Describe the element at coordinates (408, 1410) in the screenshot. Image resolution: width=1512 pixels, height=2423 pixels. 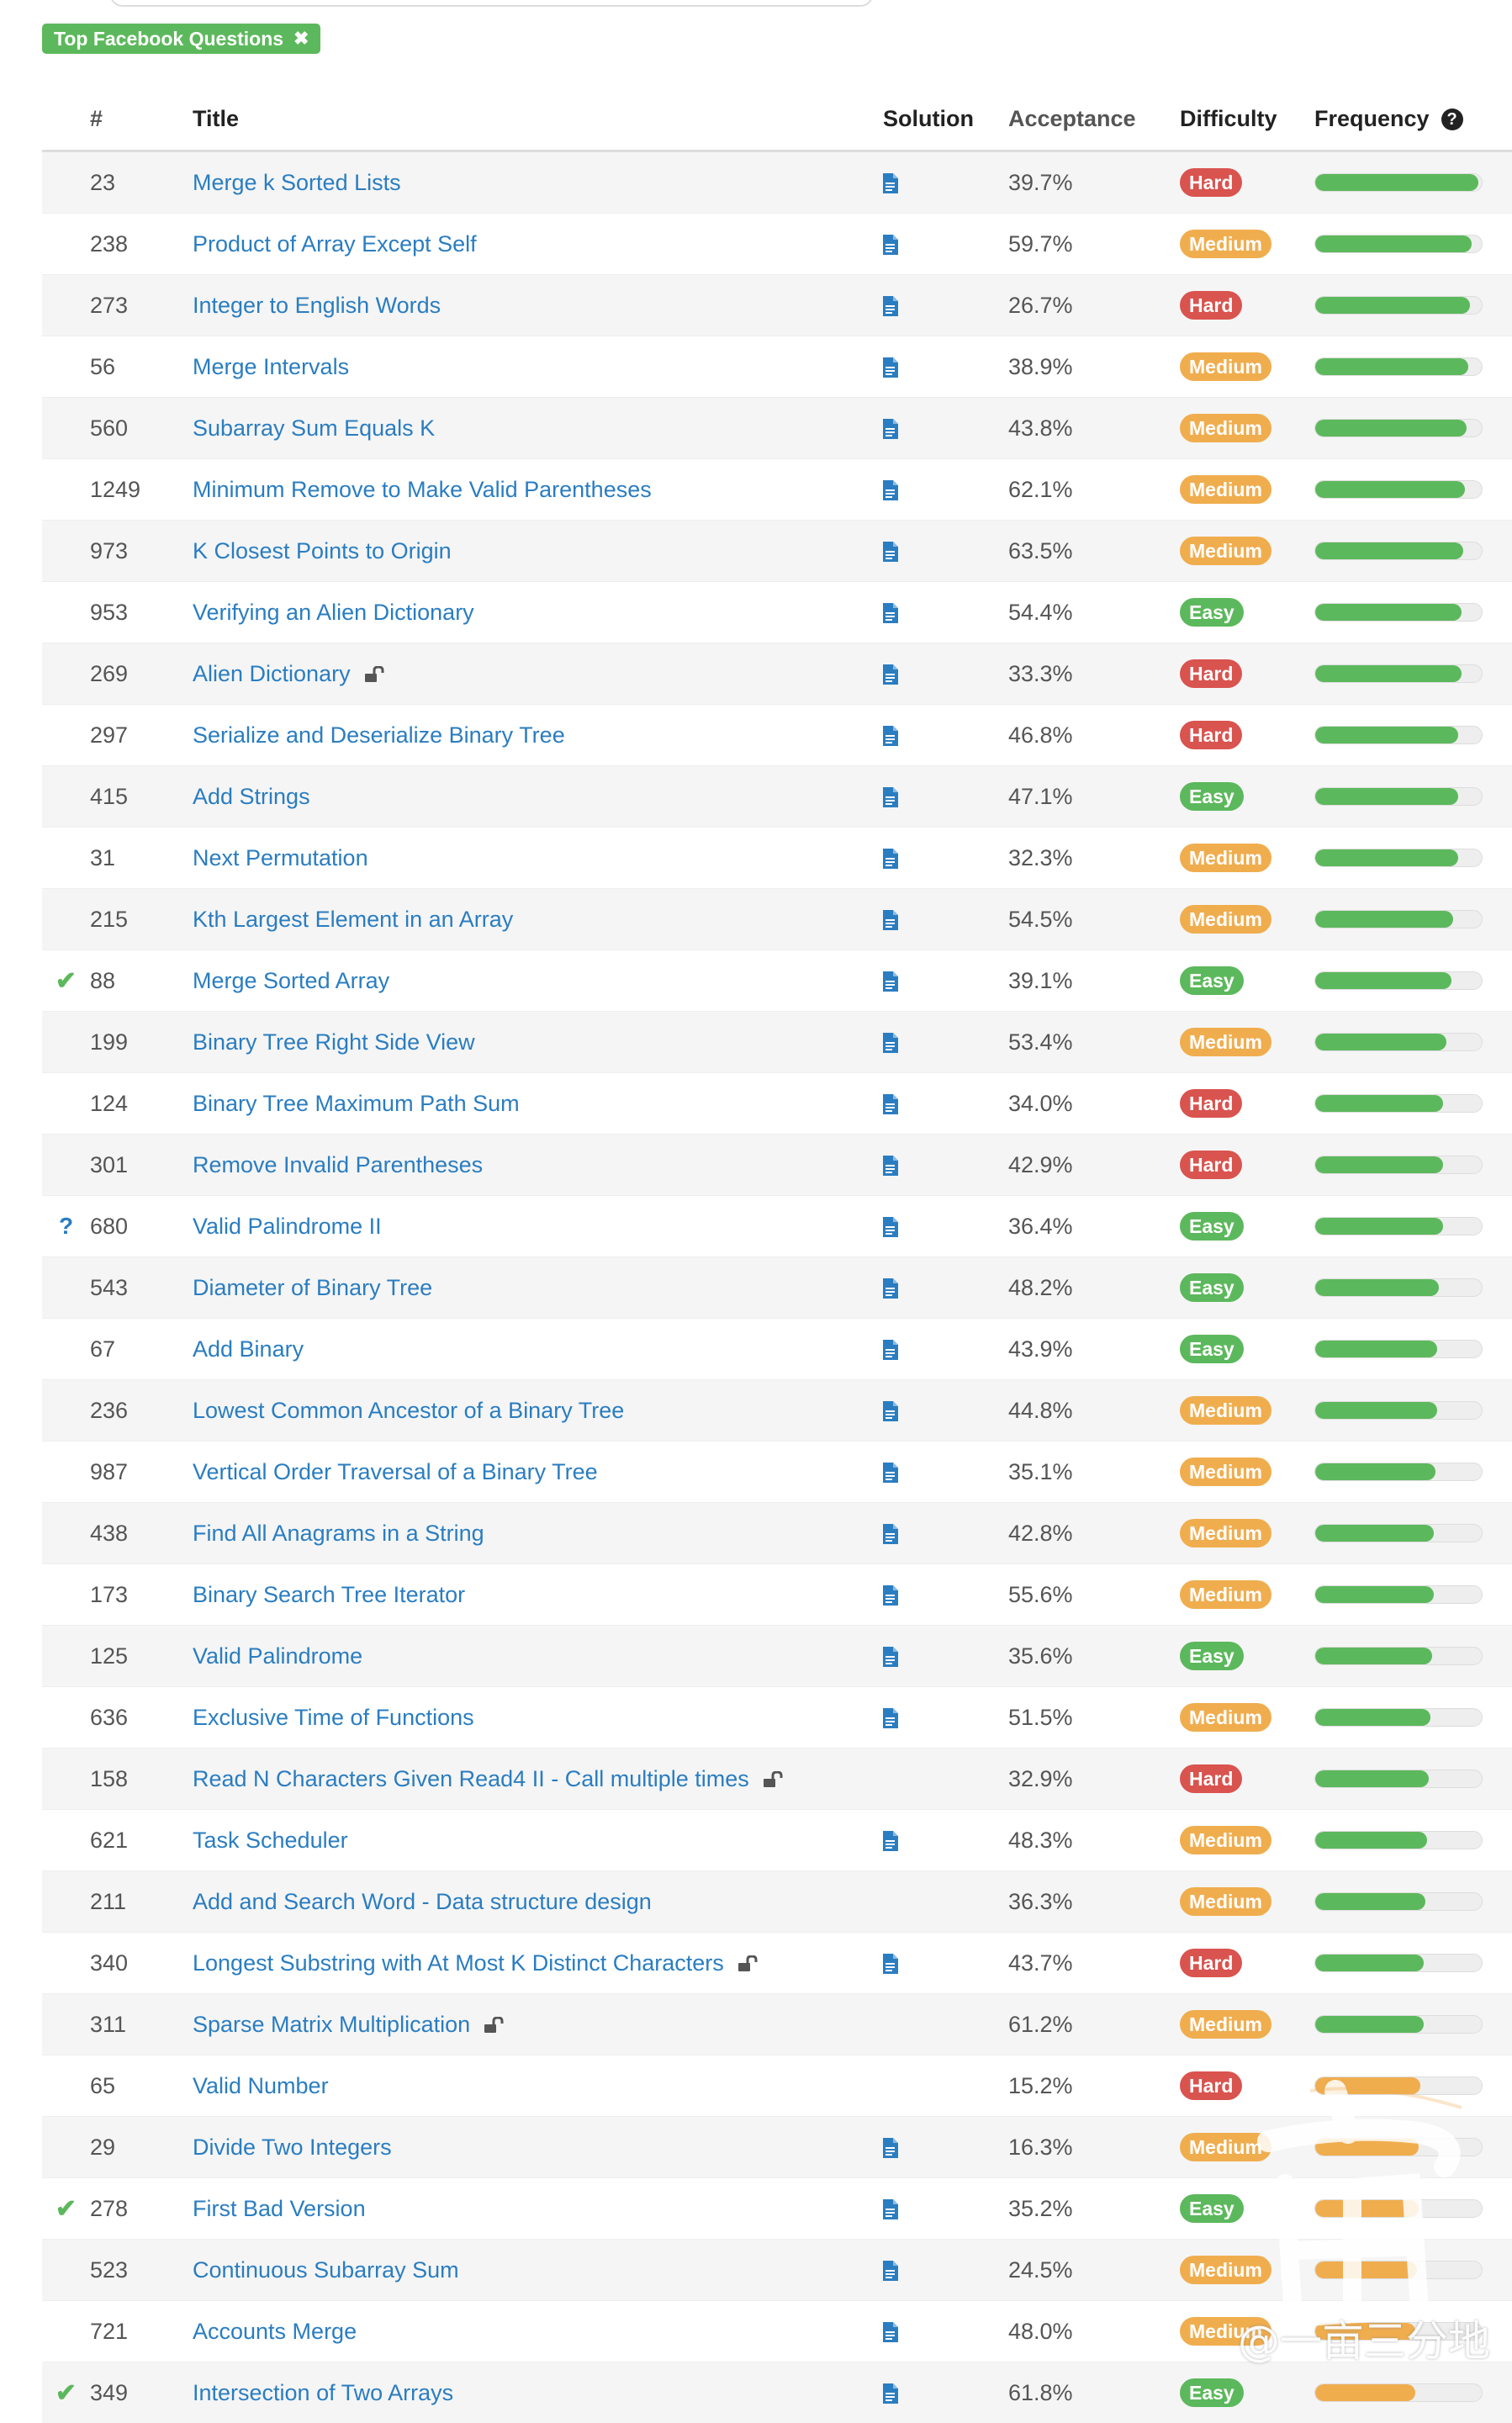
I see `problem-title-link: Lowest Common Ancestor of a Binary Tree` at that location.